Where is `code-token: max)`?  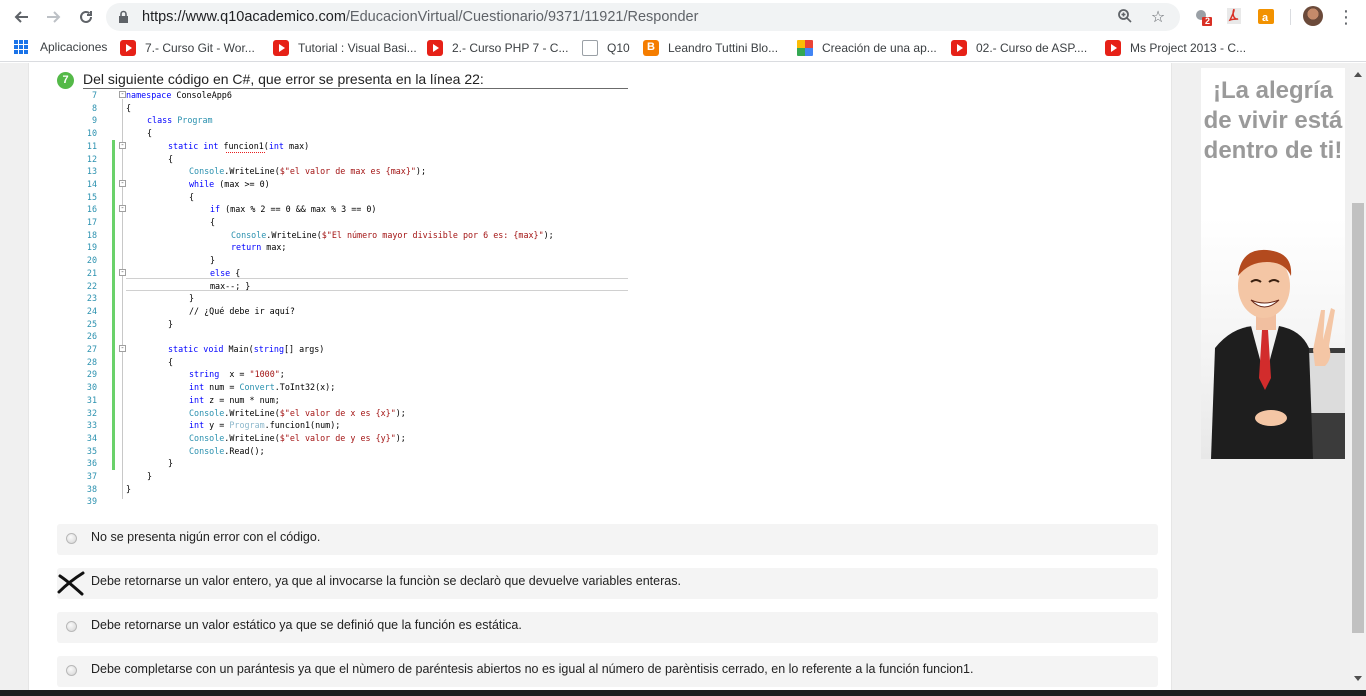
code-token: max) is located at coordinates (296, 145).